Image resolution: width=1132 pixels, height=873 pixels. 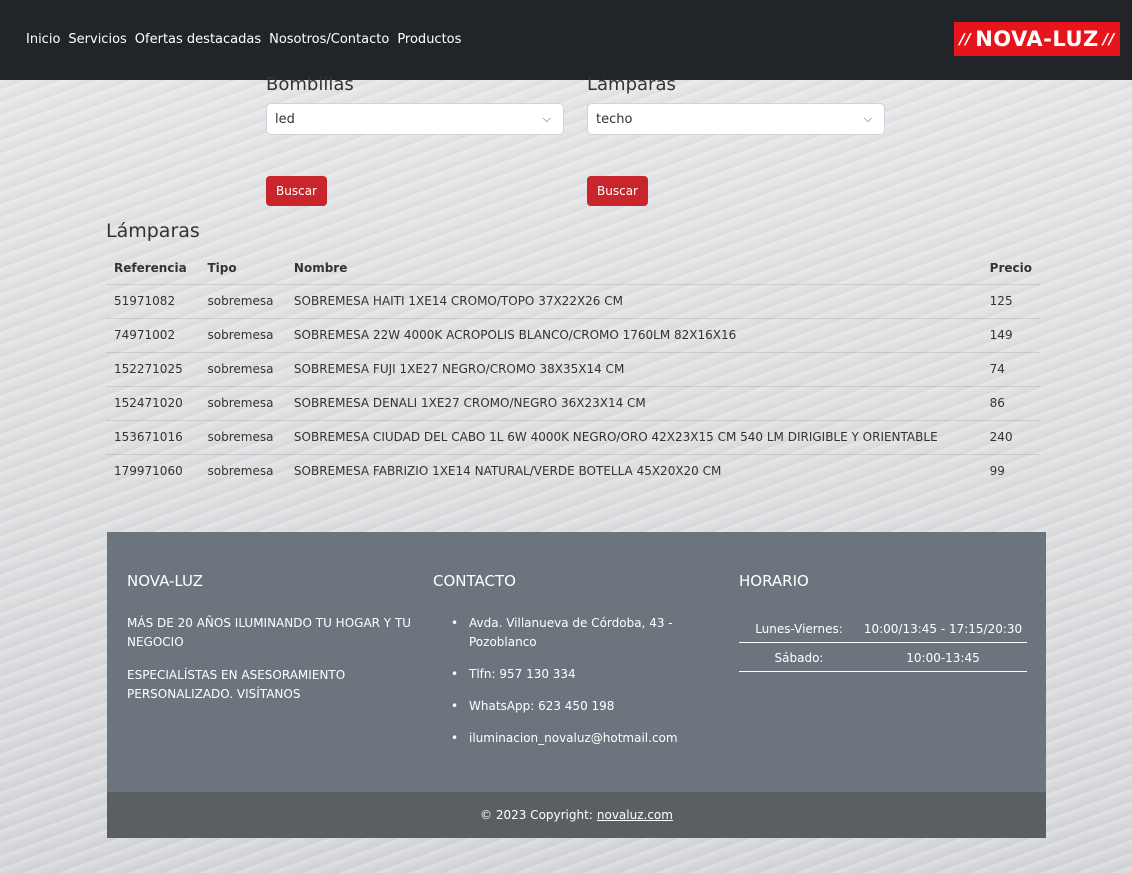 What do you see at coordinates (97, 39) in the screenshot?
I see `nav-link-servicios: Servicios` at bounding box center [97, 39].